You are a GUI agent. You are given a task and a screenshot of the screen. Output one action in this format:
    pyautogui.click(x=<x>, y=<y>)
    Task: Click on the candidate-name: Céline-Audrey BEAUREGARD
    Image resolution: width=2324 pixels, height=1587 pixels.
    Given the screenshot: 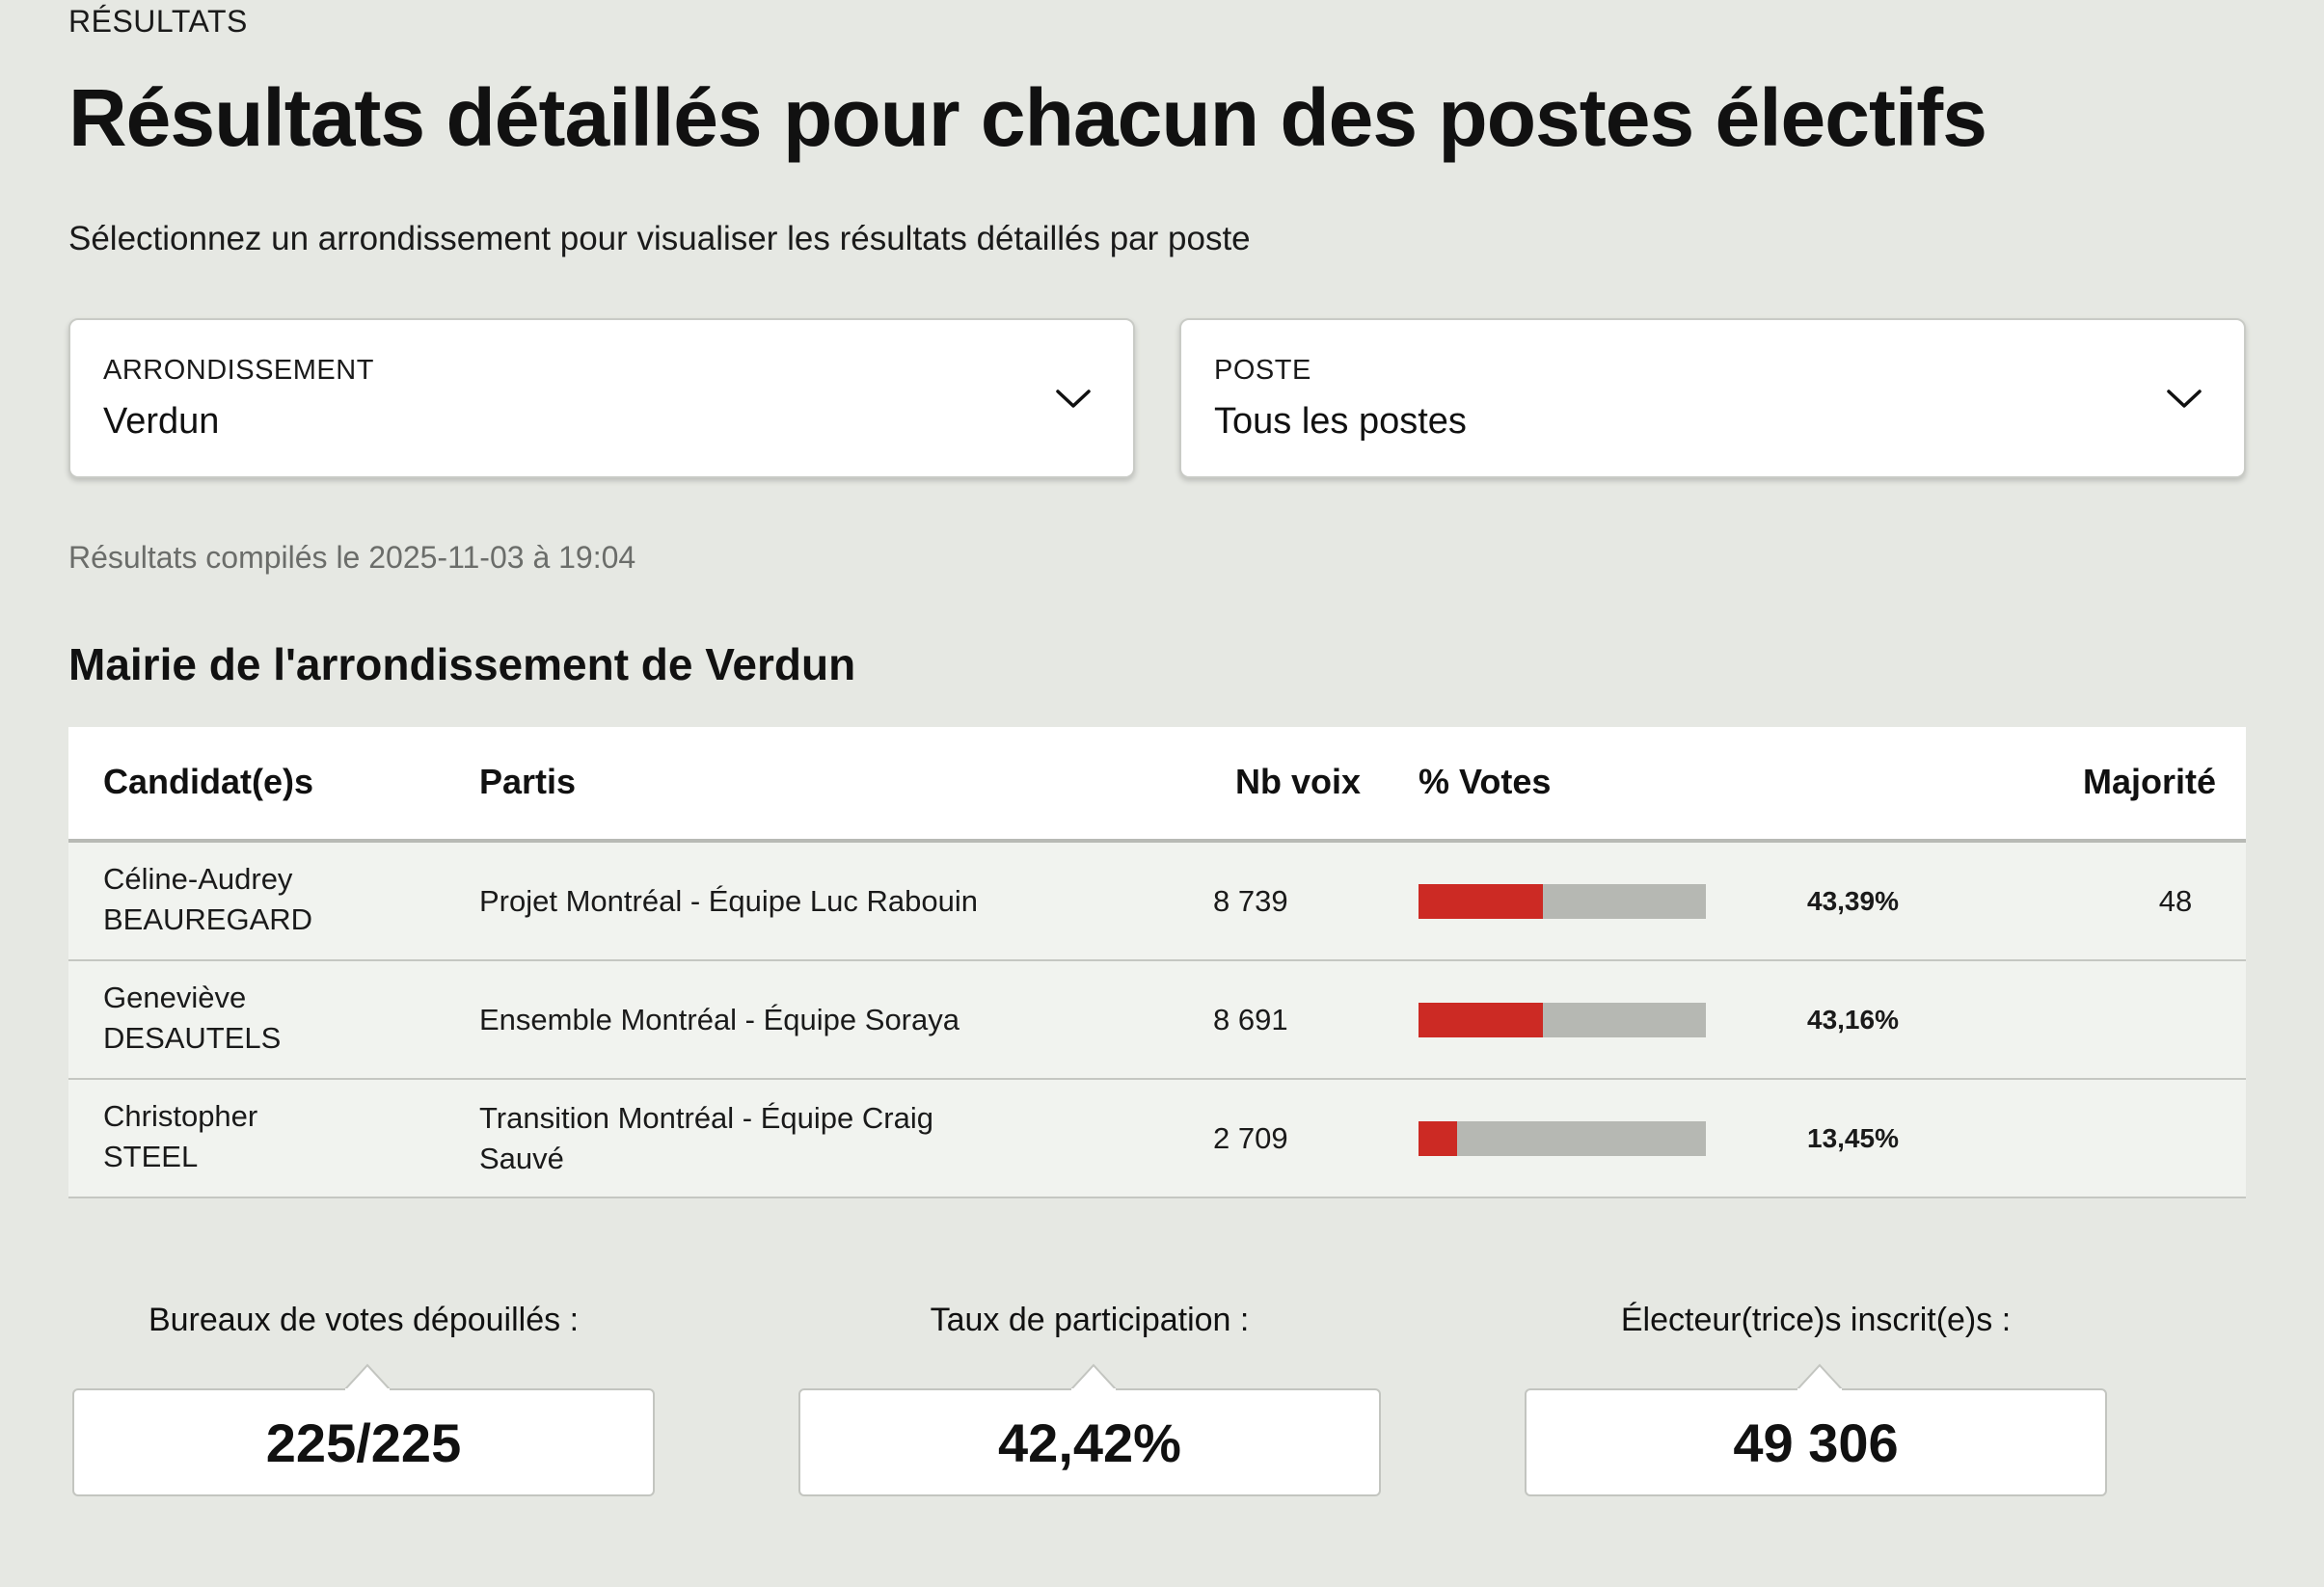 What is the action you would take?
    pyautogui.click(x=248, y=900)
    